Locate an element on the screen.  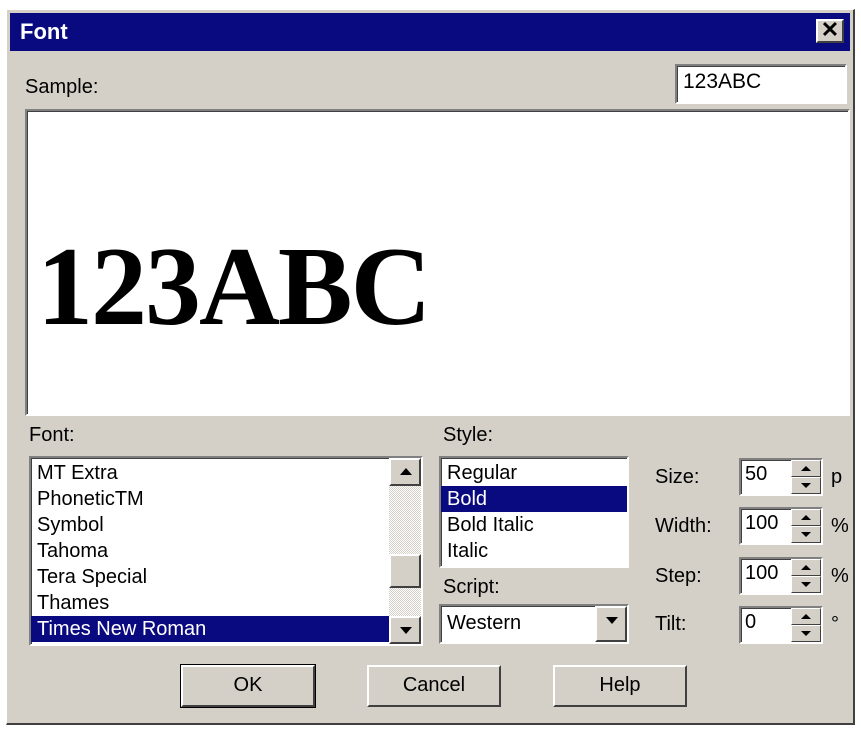
size-field: 50 is located at coordinates (781, 477).